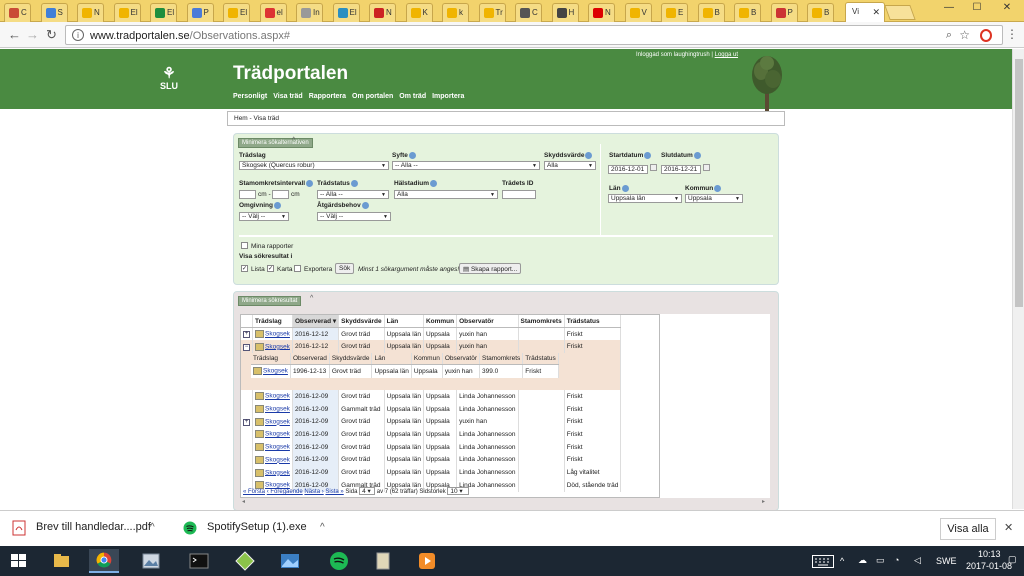 The width and height of the screenshot is (1024, 576). I want to click on new-tab-button, so click(900, 12).